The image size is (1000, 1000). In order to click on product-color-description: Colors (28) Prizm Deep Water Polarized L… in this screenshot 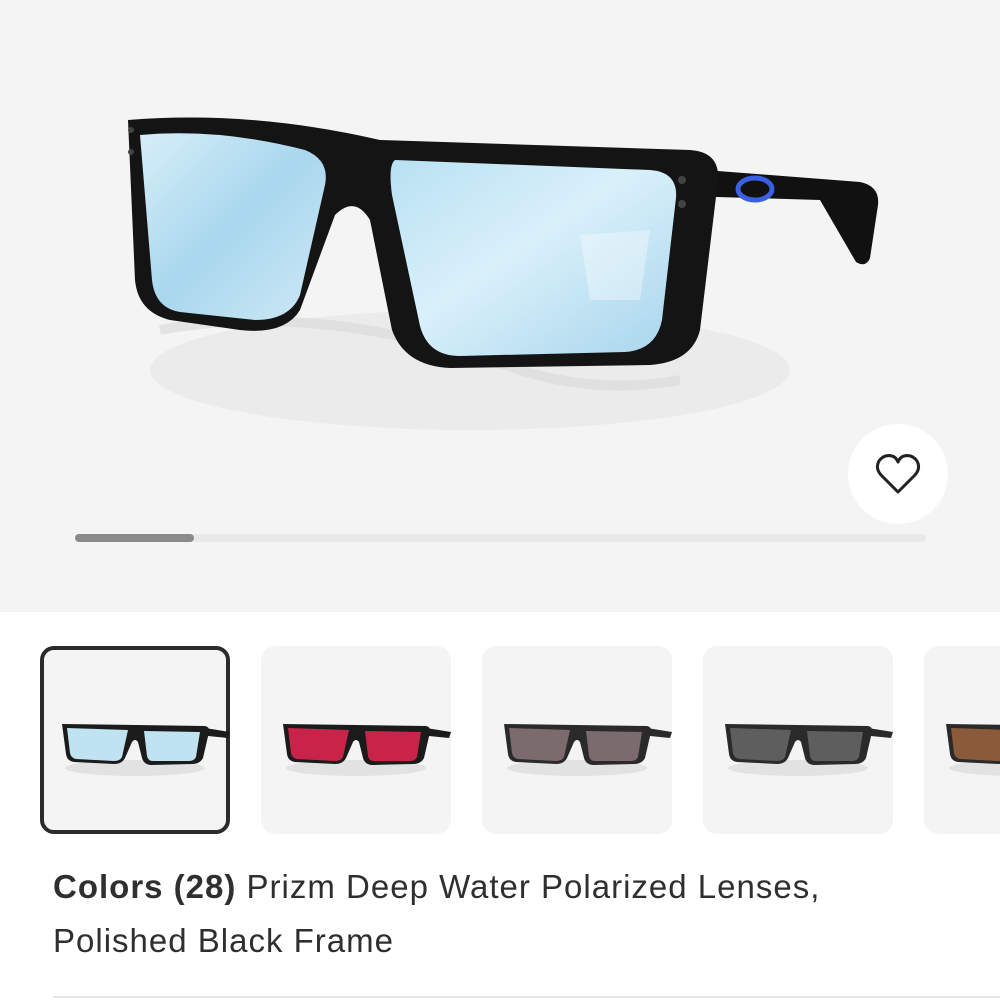, I will do `click(503, 914)`.